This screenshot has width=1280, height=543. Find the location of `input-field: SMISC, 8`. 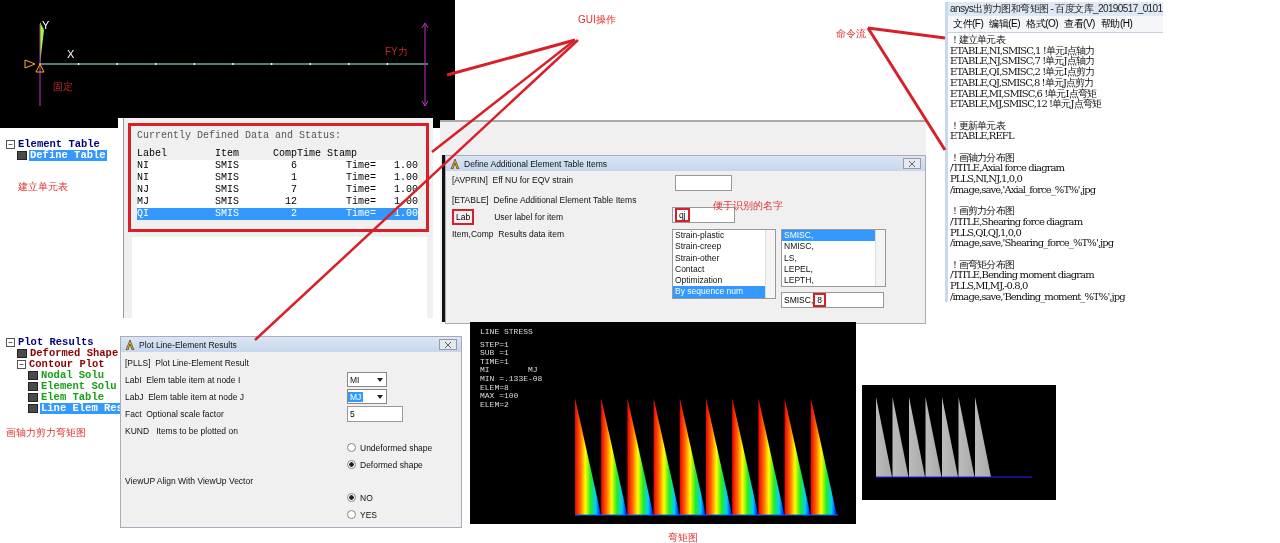

input-field: SMISC, 8 is located at coordinates (832, 300).